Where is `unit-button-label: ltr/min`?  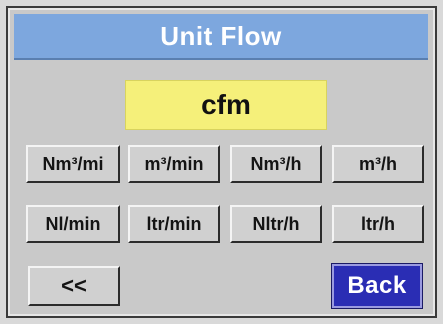
unit-button-label: ltr/min is located at coordinates (174, 223).